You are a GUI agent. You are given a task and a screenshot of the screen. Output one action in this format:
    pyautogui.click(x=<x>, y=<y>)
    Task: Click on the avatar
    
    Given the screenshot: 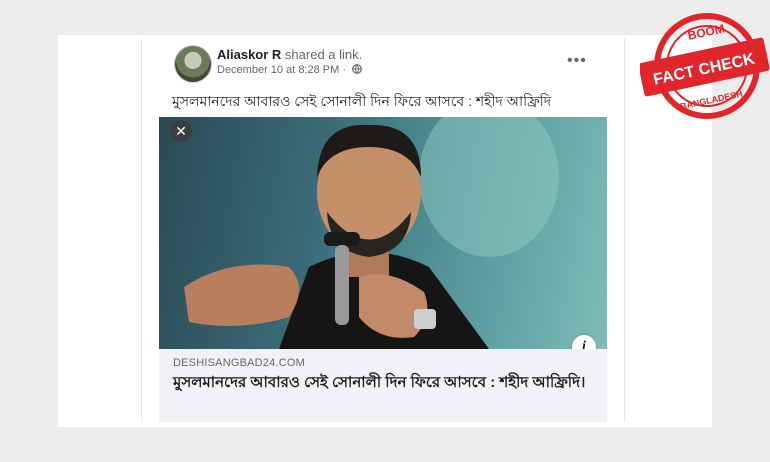 What is the action you would take?
    pyautogui.click(x=193, y=64)
    